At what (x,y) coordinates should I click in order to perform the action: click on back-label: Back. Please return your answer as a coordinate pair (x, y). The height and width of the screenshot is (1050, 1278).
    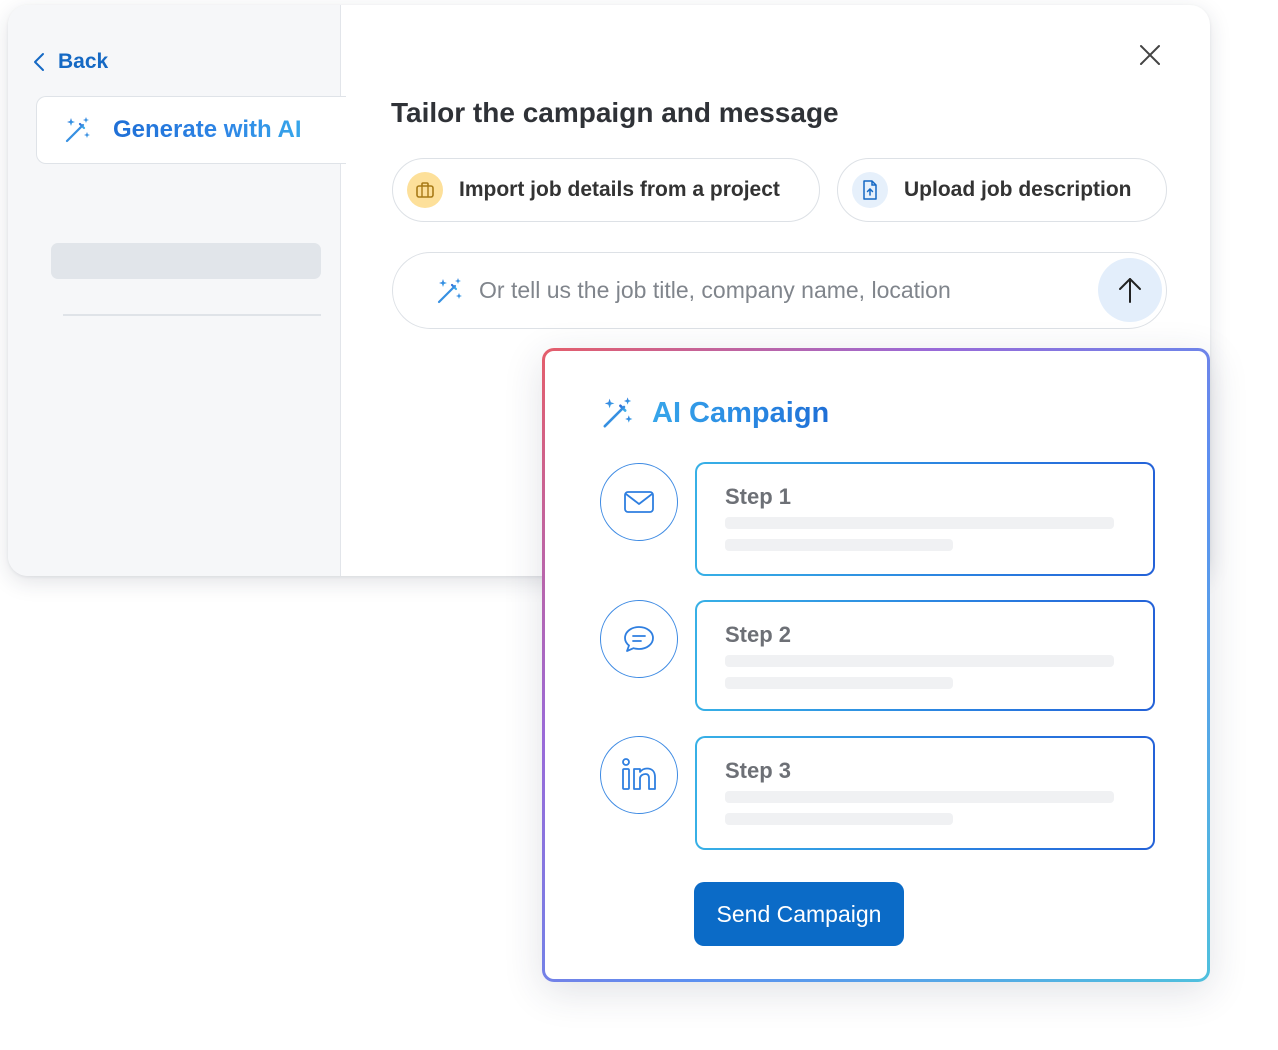
    Looking at the image, I should click on (83, 61).